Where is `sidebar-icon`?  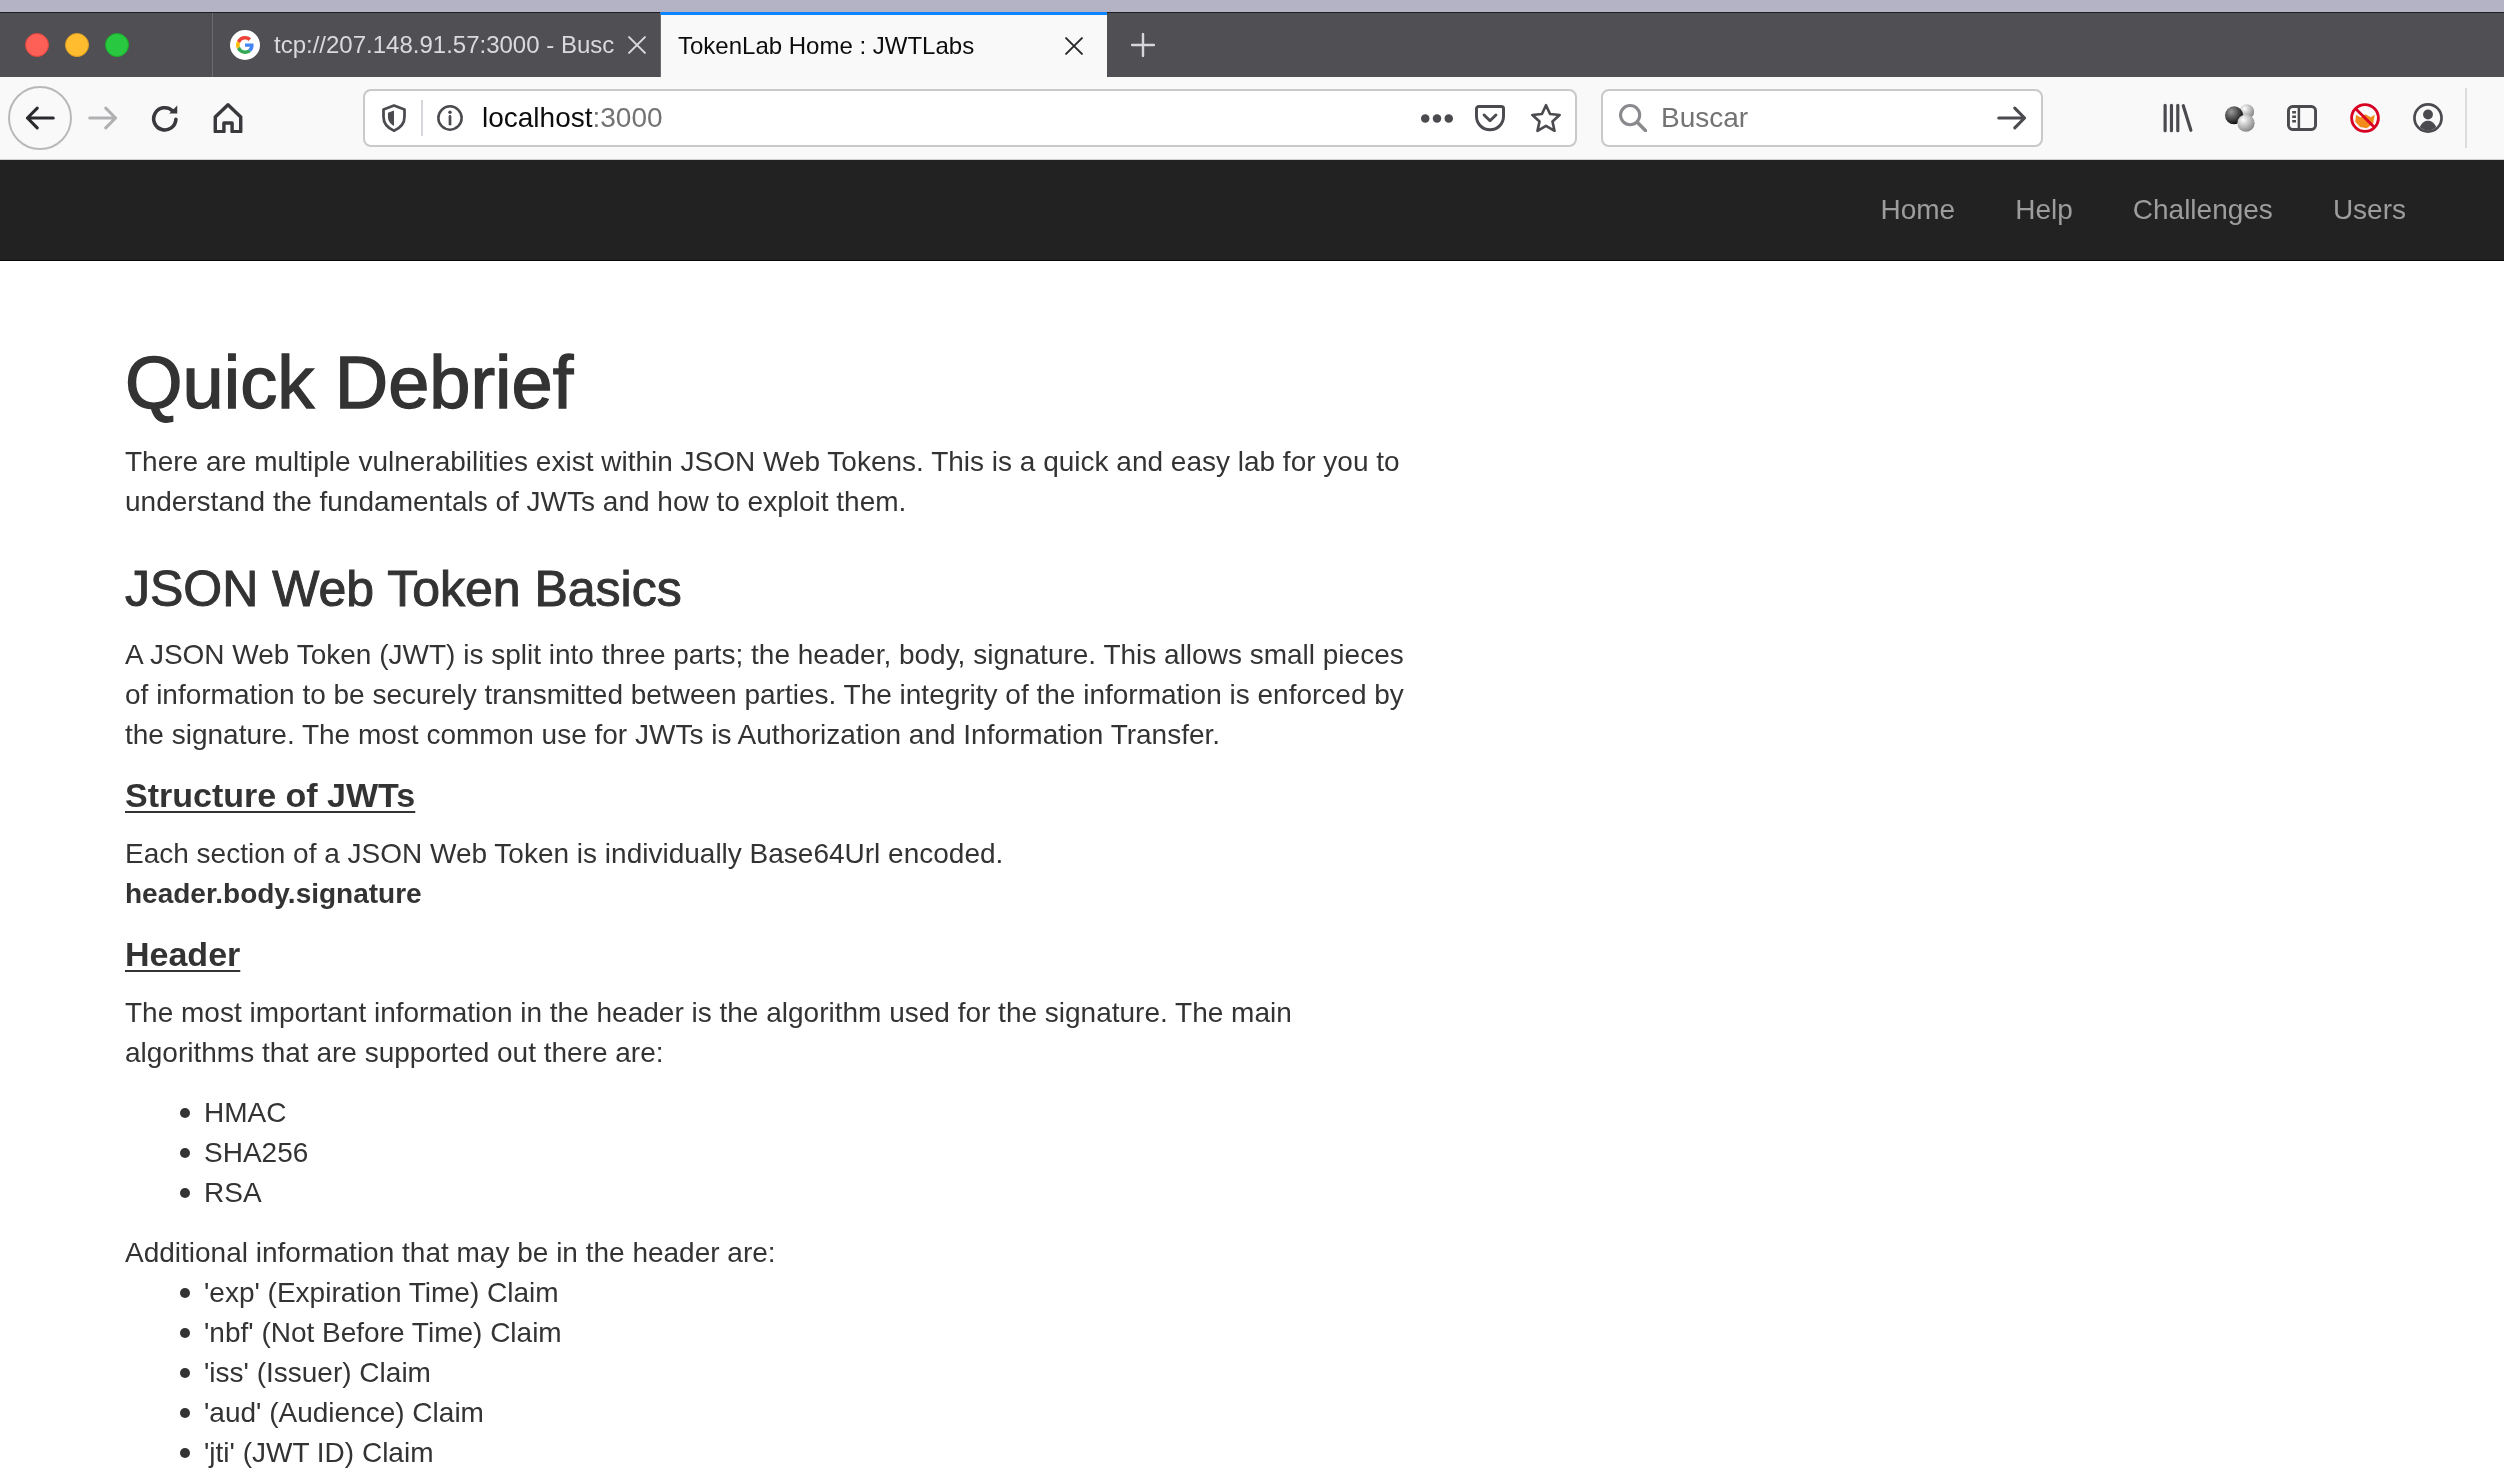
sidebar-icon is located at coordinates (2302, 118).